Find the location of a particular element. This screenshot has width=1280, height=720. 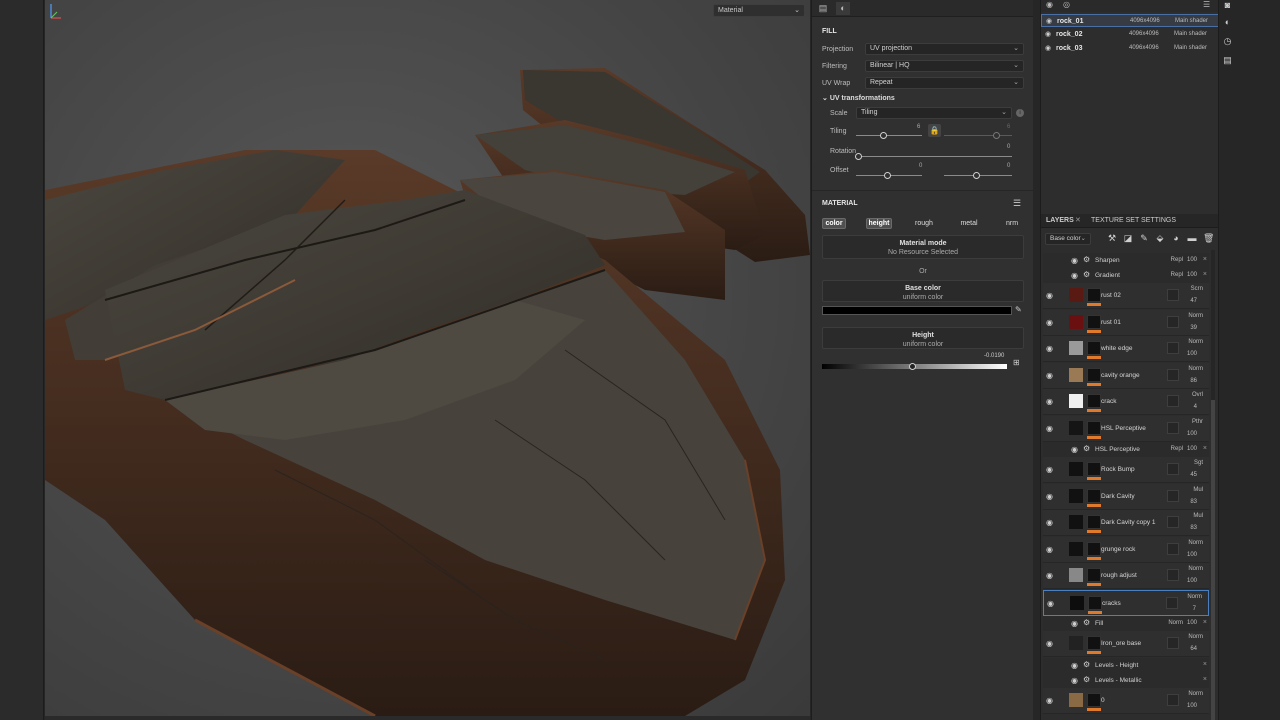

layer-row: ◉ Dark Cavity copy 1 Mul 83 is located at coordinates (1126, 523).